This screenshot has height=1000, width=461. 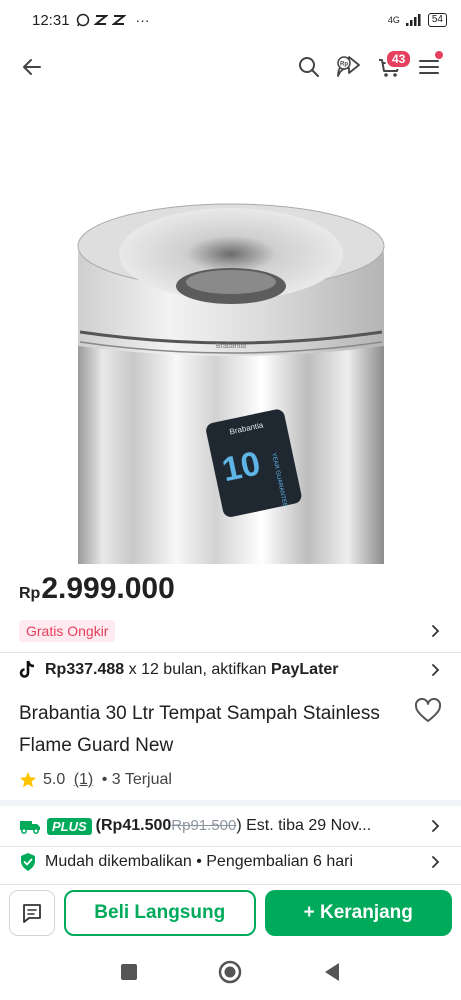 I want to click on paylater-text: x 12 bulan, aktifkan, so click(x=197, y=669).